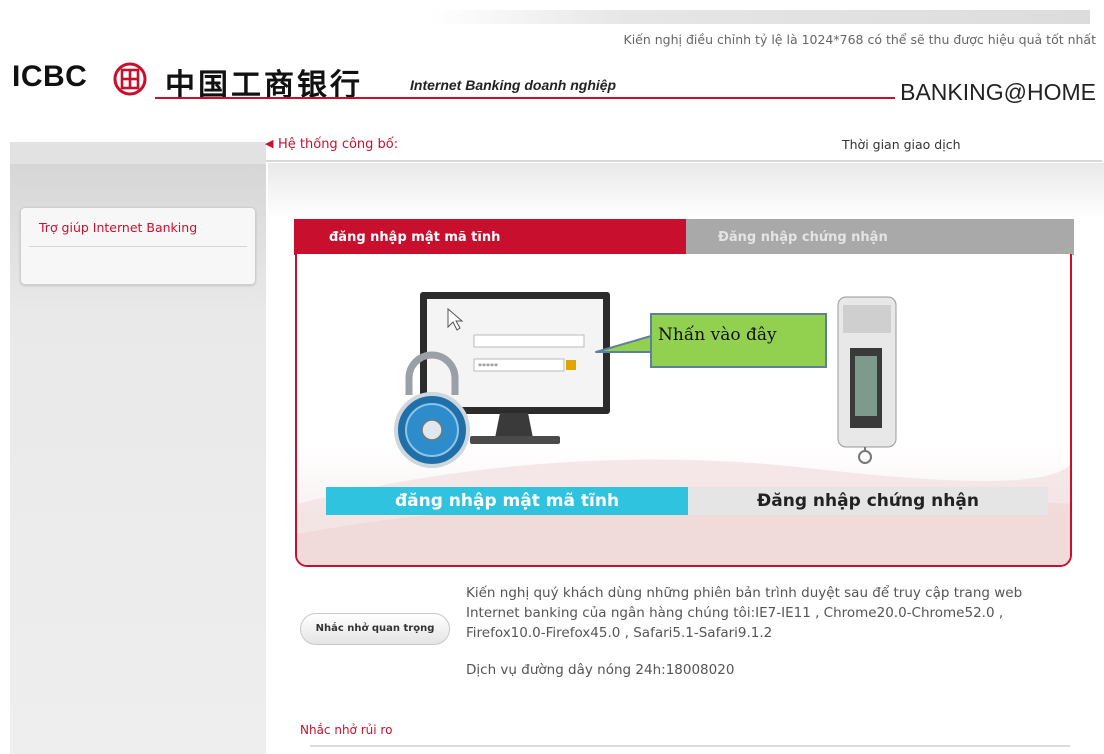 The height and width of the screenshot is (754, 1104). Describe the element at coordinates (507, 501) in the screenshot. I see `static-password-login-button: đăng nhập mật mã tĩnh` at that location.